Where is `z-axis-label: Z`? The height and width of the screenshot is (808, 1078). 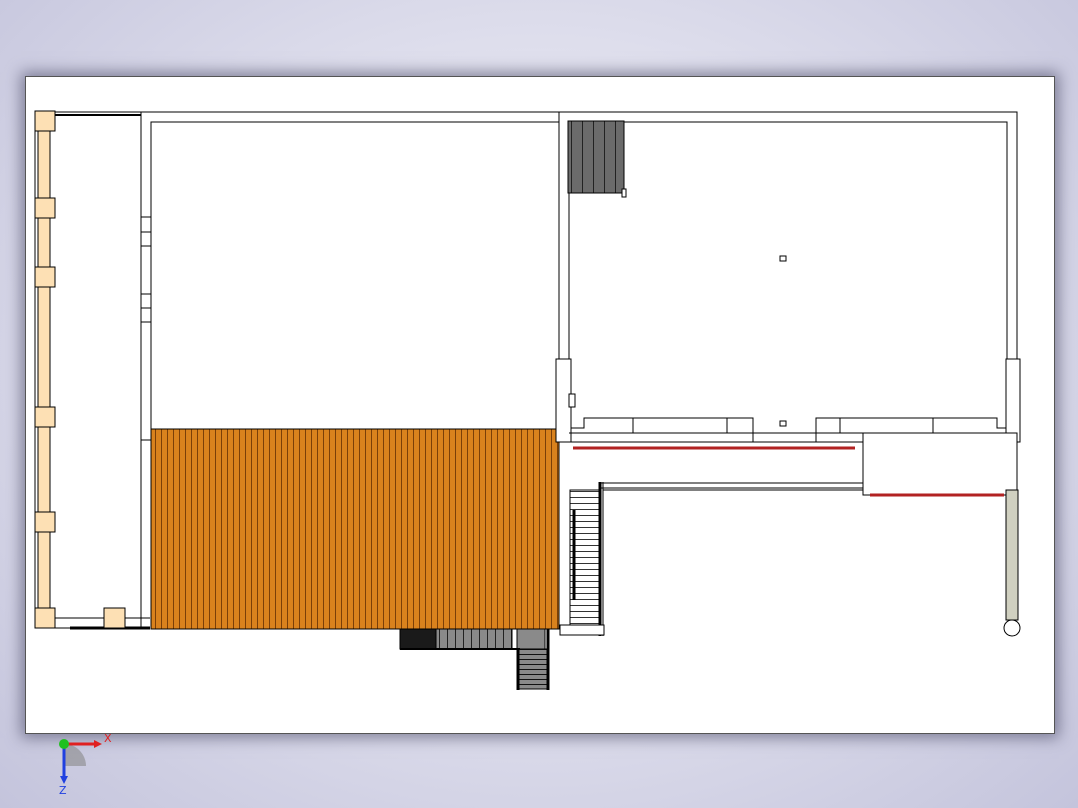 z-axis-label: Z is located at coordinates (63, 790).